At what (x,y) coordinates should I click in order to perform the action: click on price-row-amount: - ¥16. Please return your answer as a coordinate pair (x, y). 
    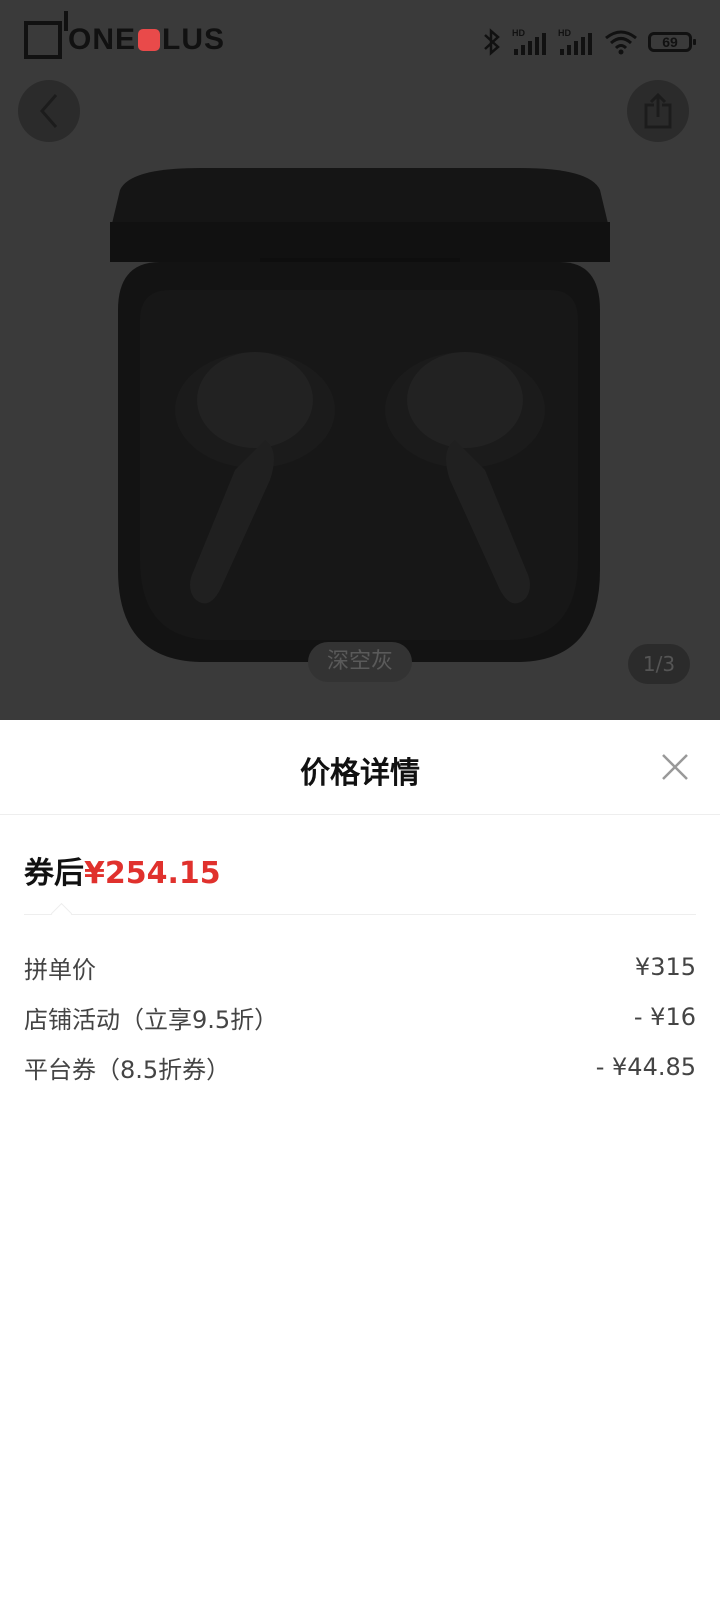
    Looking at the image, I should click on (664, 1017).